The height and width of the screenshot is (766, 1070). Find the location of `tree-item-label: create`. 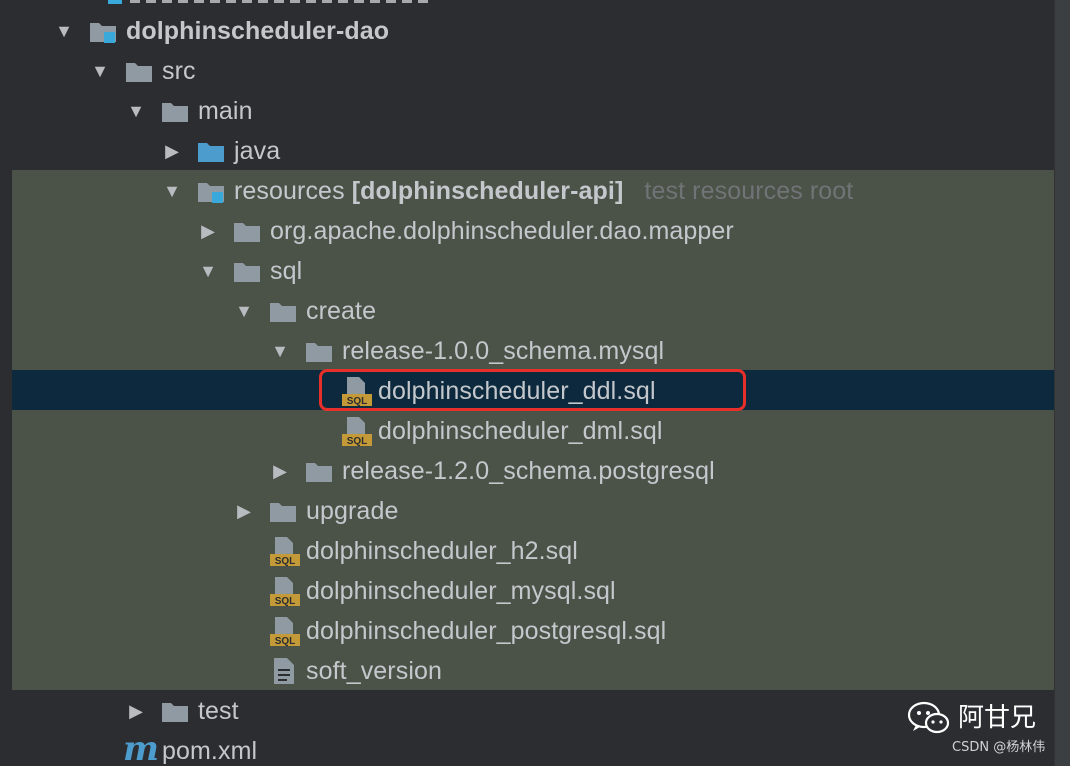

tree-item-label: create is located at coordinates (341, 311).